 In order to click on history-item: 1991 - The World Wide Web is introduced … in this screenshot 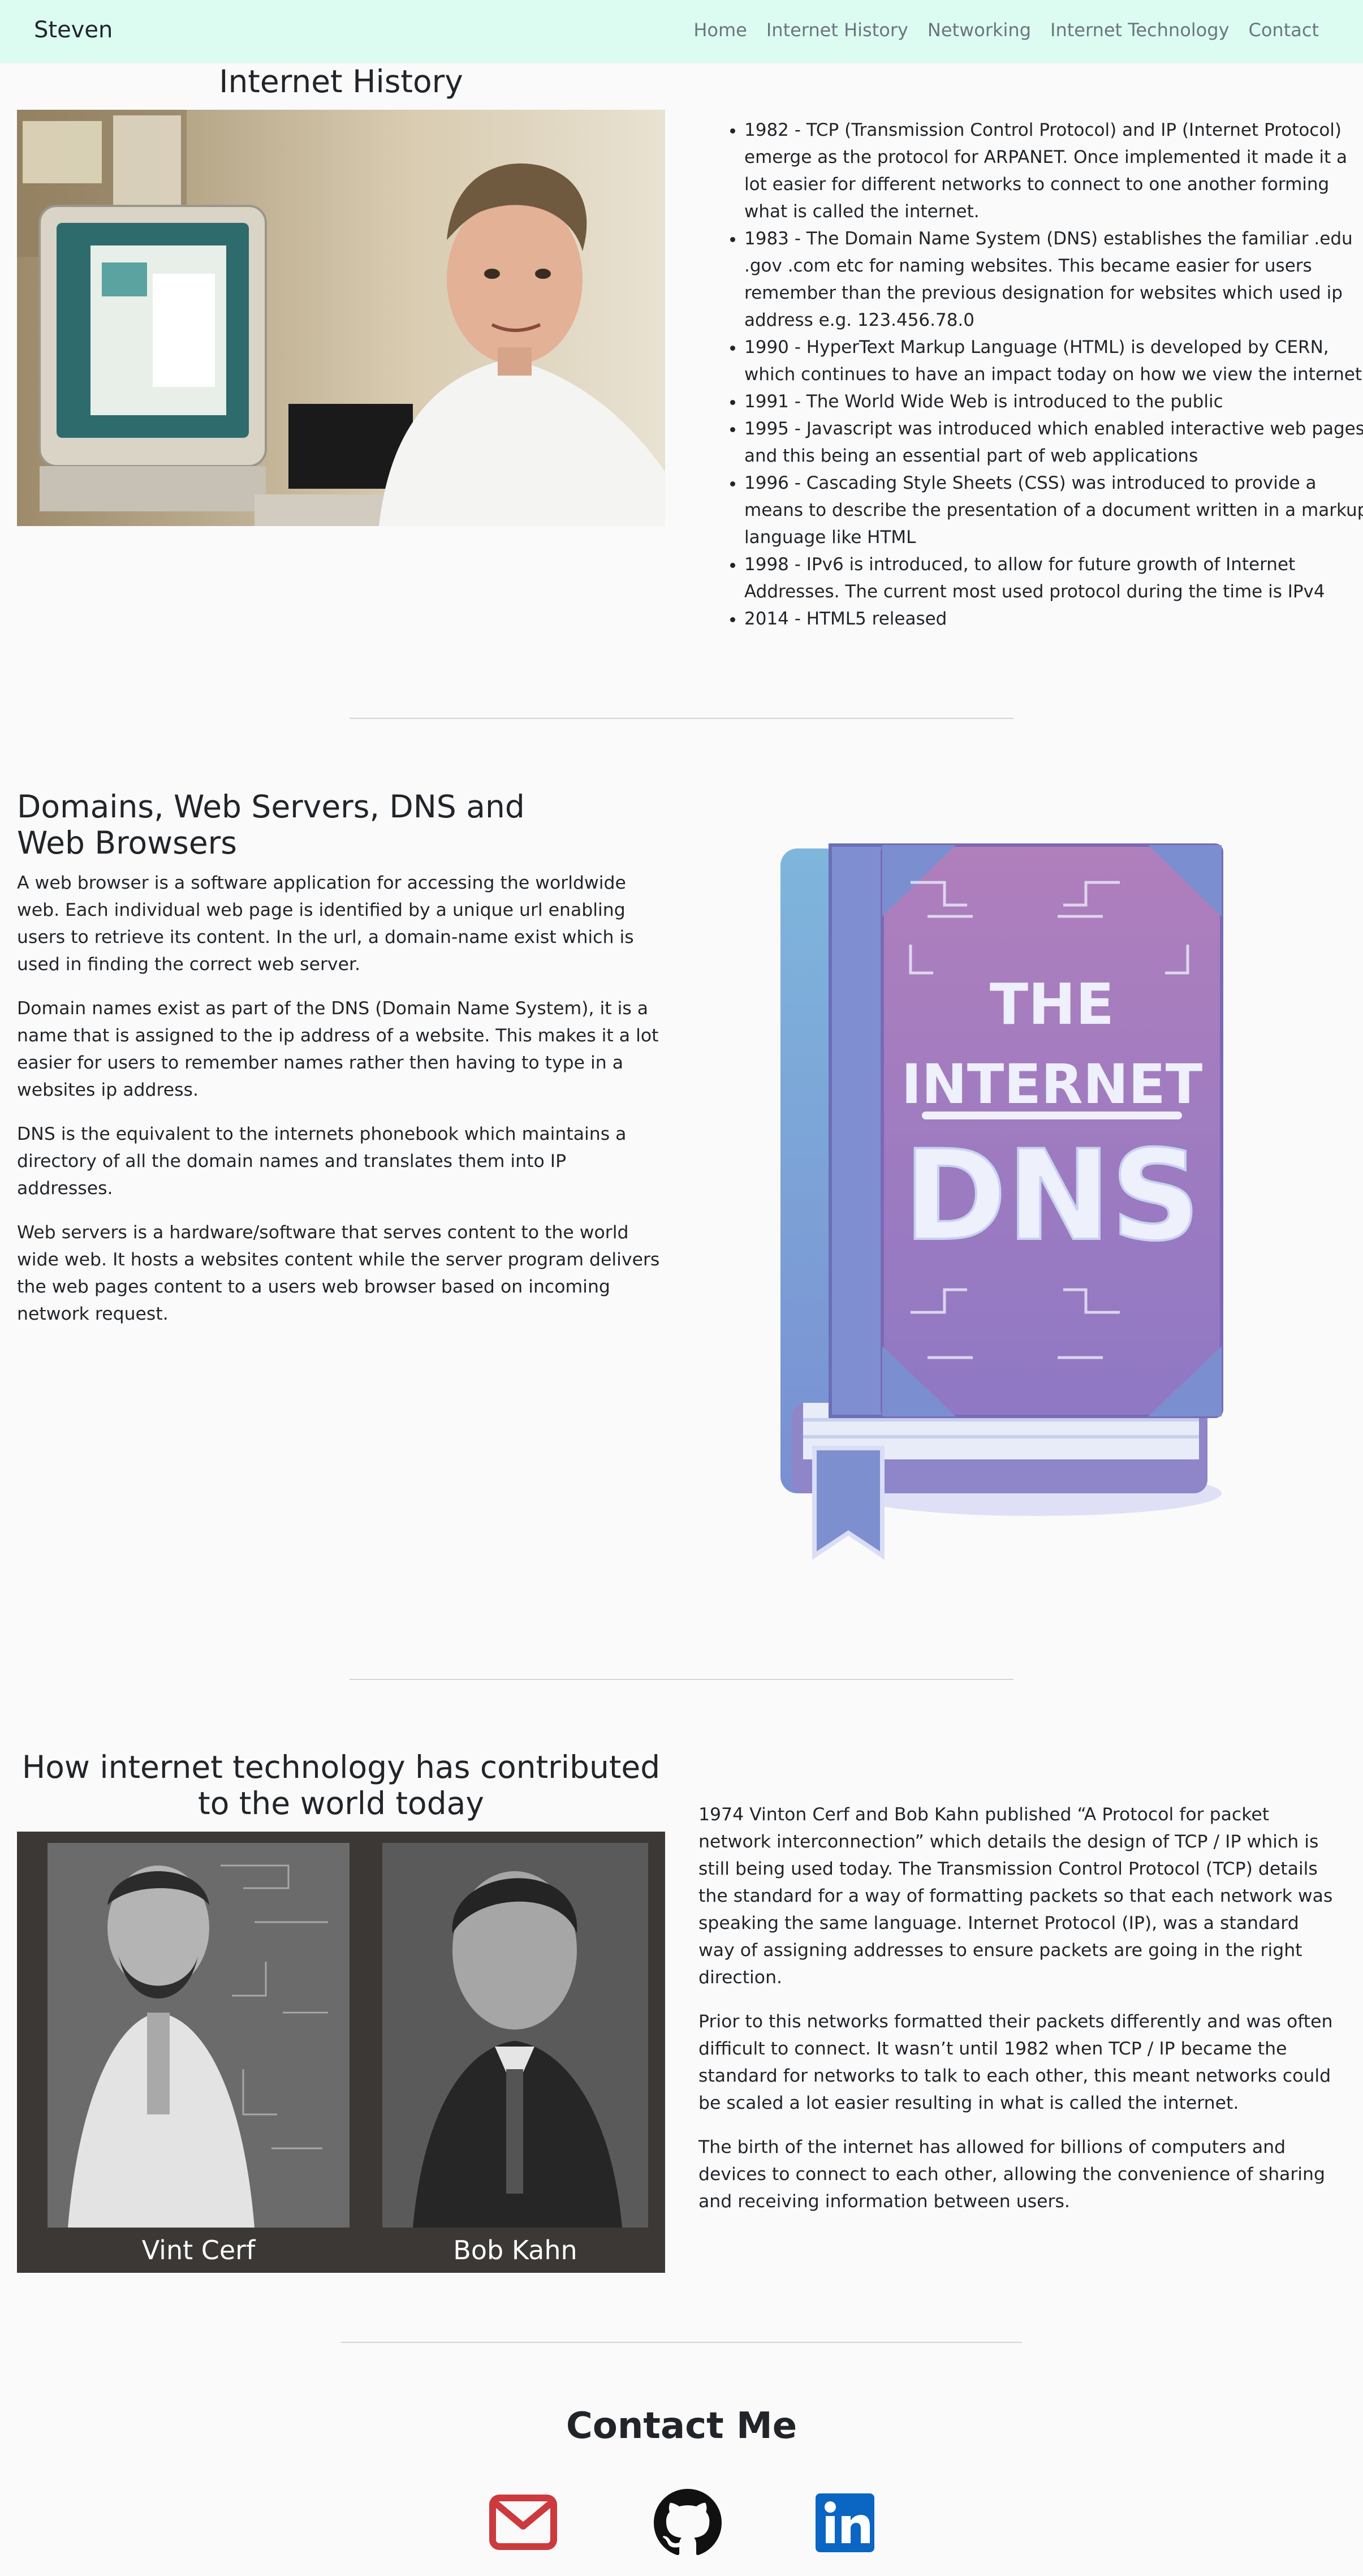, I will do `click(1053, 401)`.